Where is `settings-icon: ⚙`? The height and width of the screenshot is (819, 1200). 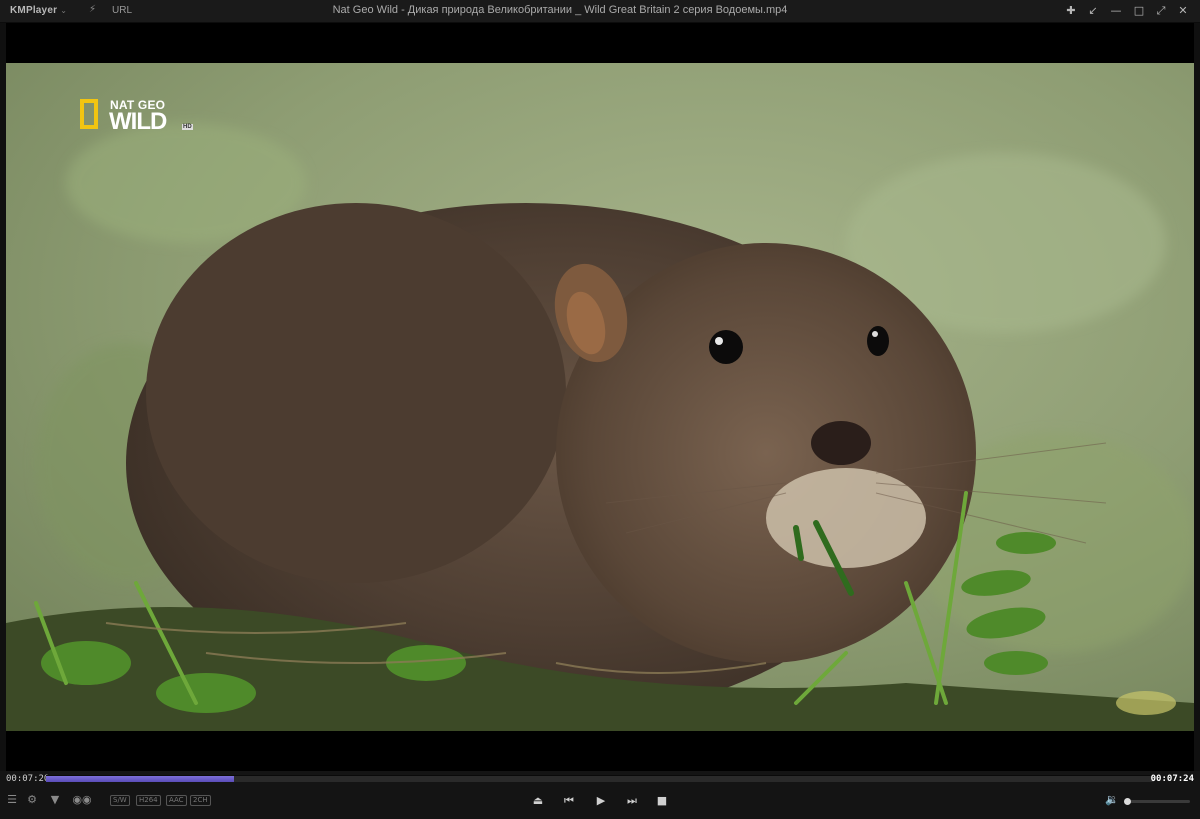 settings-icon: ⚙ is located at coordinates (32, 800).